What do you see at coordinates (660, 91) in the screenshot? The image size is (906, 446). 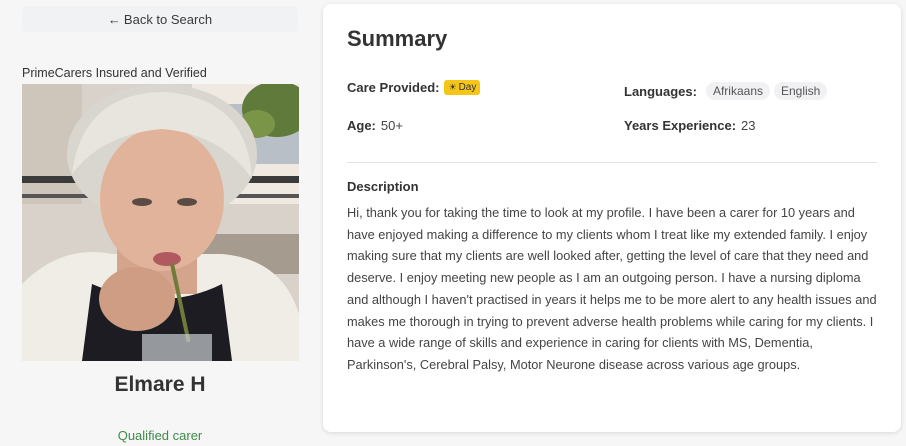 I see `languages-label: Languages:` at bounding box center [660, 91].